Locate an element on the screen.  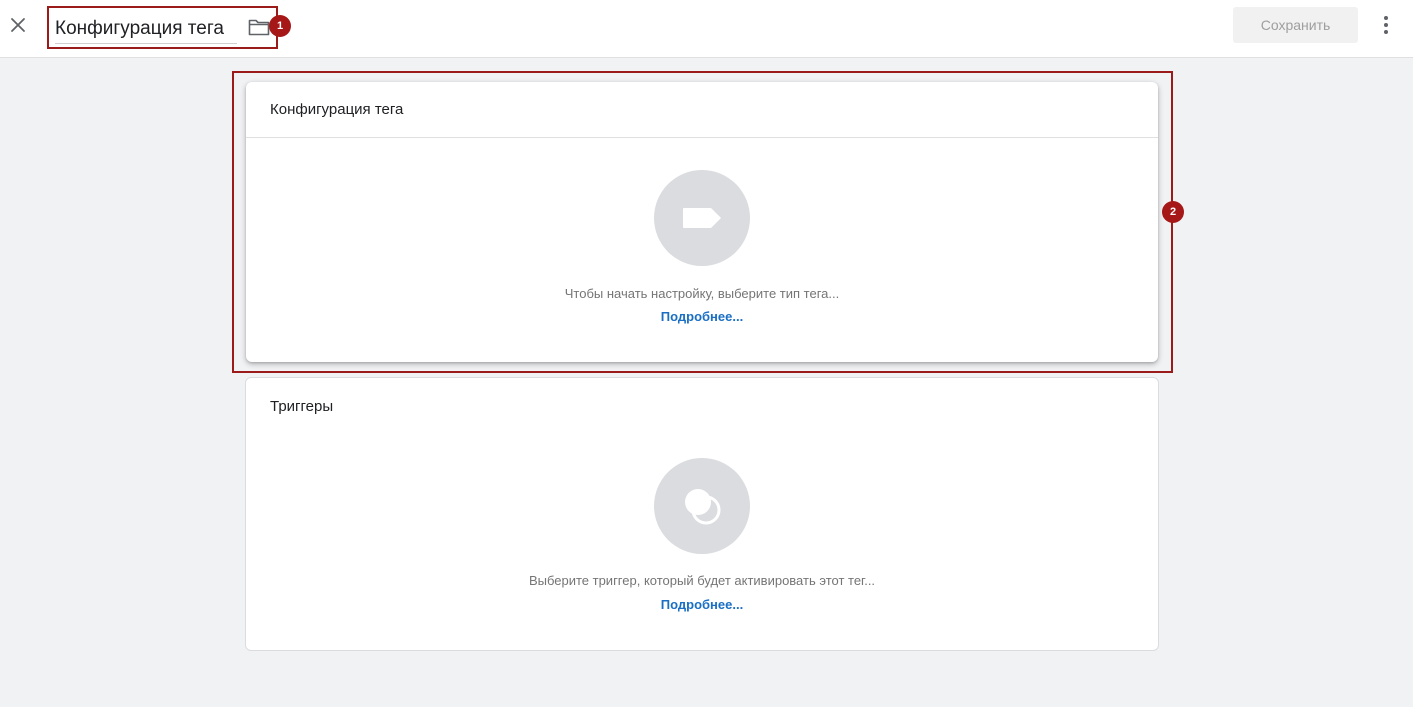
annotation-badge-1: 1 is located at coordinates (280, 26).